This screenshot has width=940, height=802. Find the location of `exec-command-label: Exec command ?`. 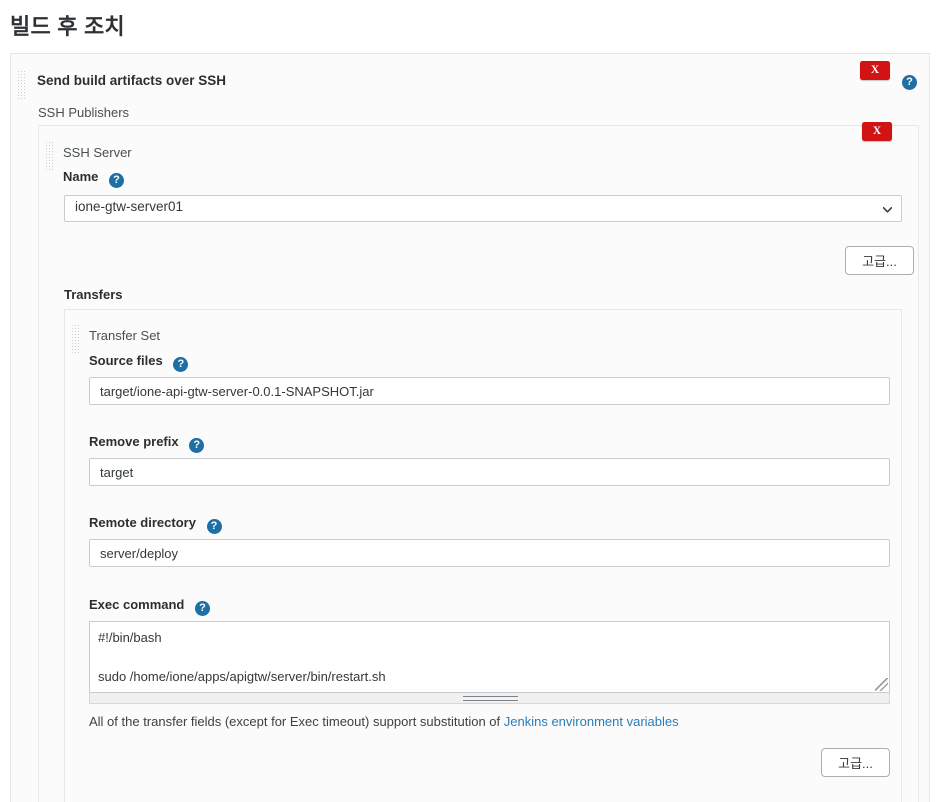

exec-command-label: Exec command ? is located at coordinates (149, 606).